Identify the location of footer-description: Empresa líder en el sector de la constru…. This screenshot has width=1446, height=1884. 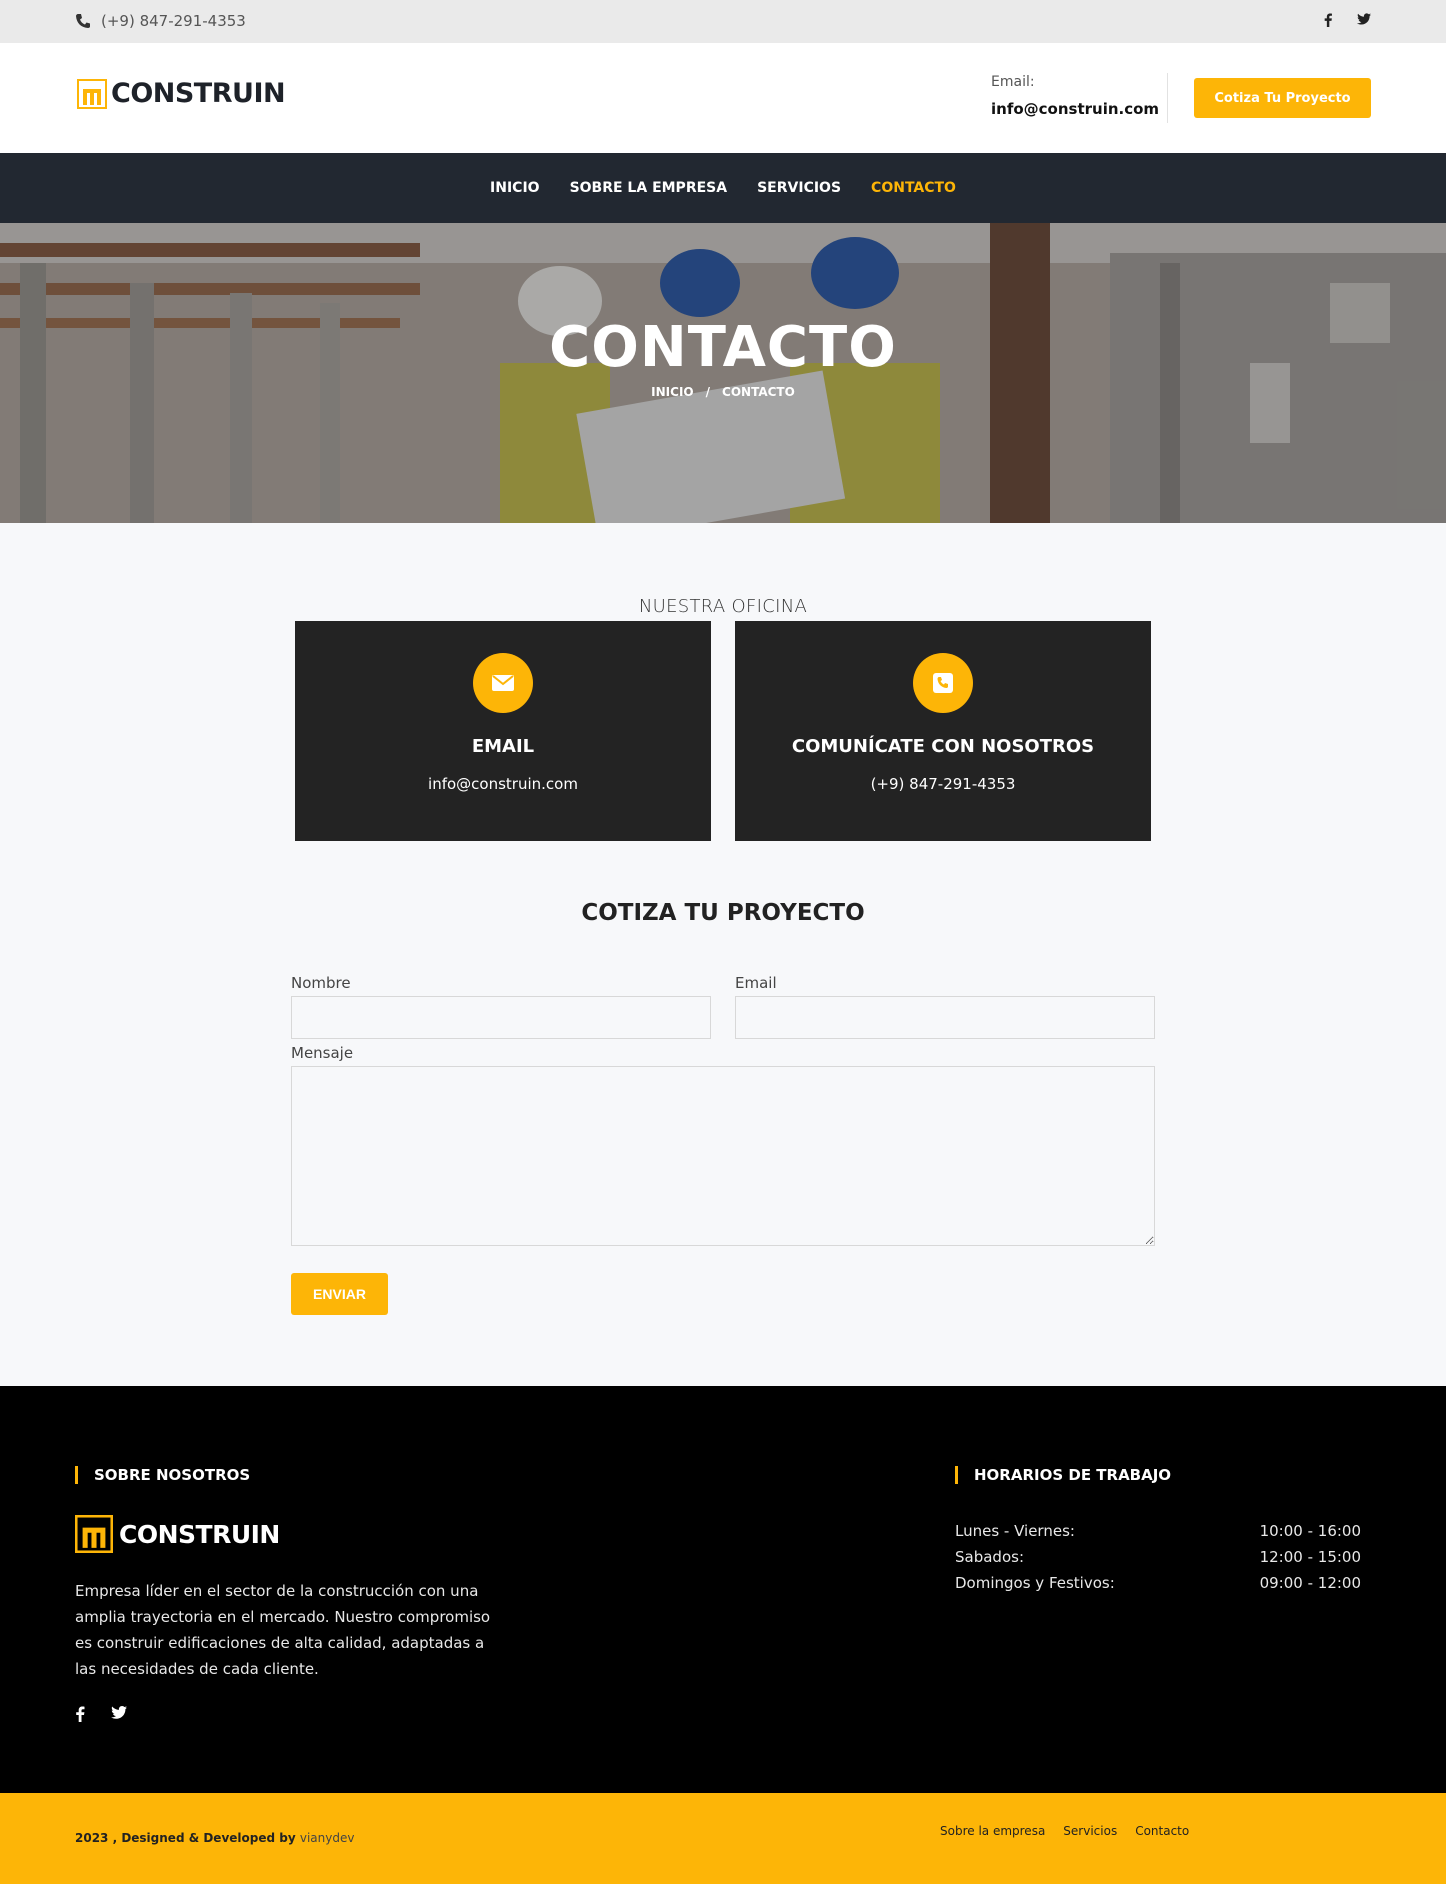
(283, 1630).